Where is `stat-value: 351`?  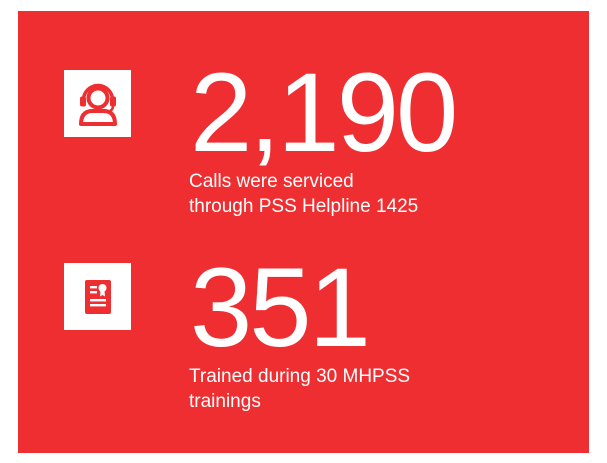
stat-value: 351 is located at coordinates (280, 307).